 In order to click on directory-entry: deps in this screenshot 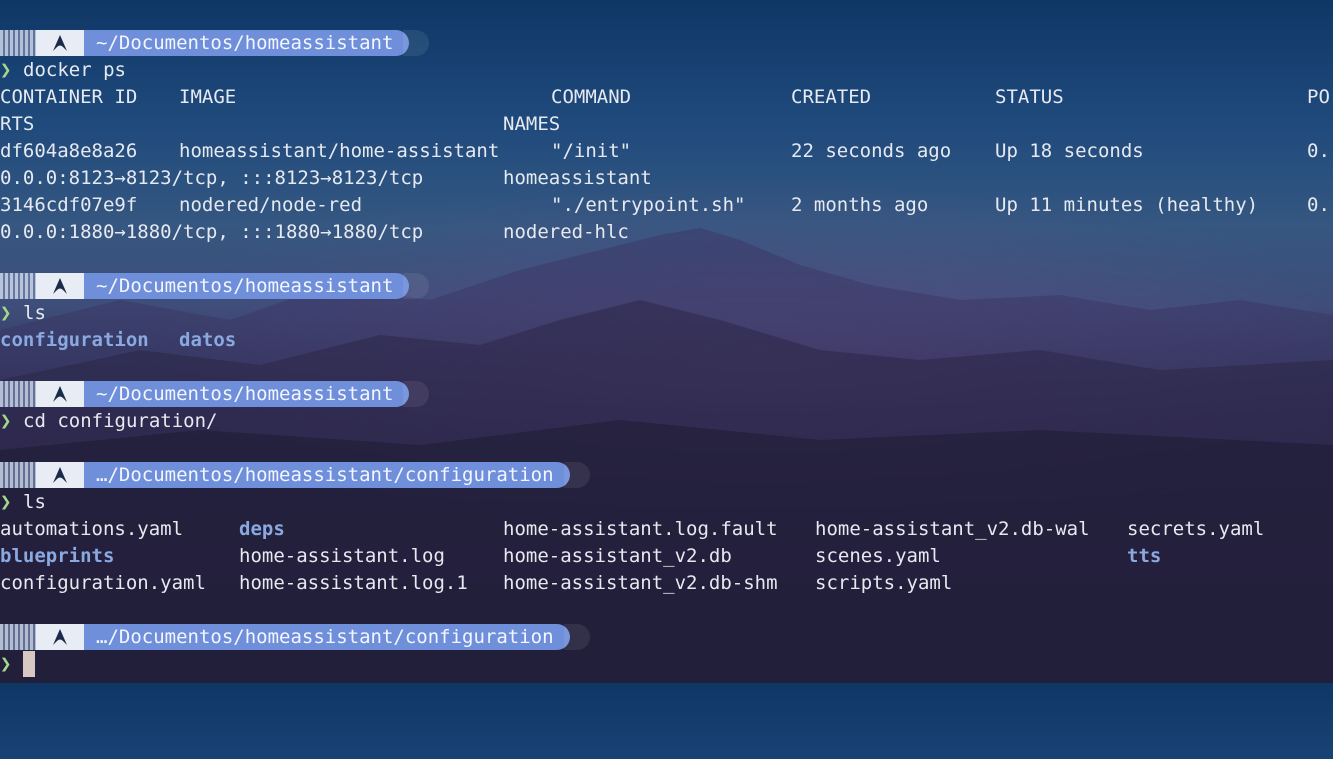, I will do `click(262, 529)`.